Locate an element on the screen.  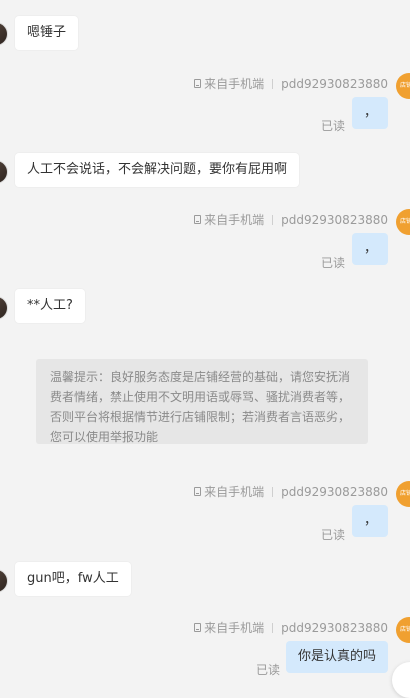
incoming-message: 嗯锤子 is located at coordinates (47, 33).